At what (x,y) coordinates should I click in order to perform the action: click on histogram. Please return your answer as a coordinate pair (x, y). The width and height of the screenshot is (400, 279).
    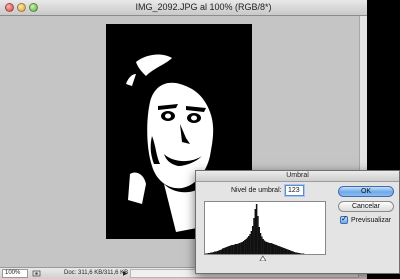
    Looking at the image, I should click on (265, 228).